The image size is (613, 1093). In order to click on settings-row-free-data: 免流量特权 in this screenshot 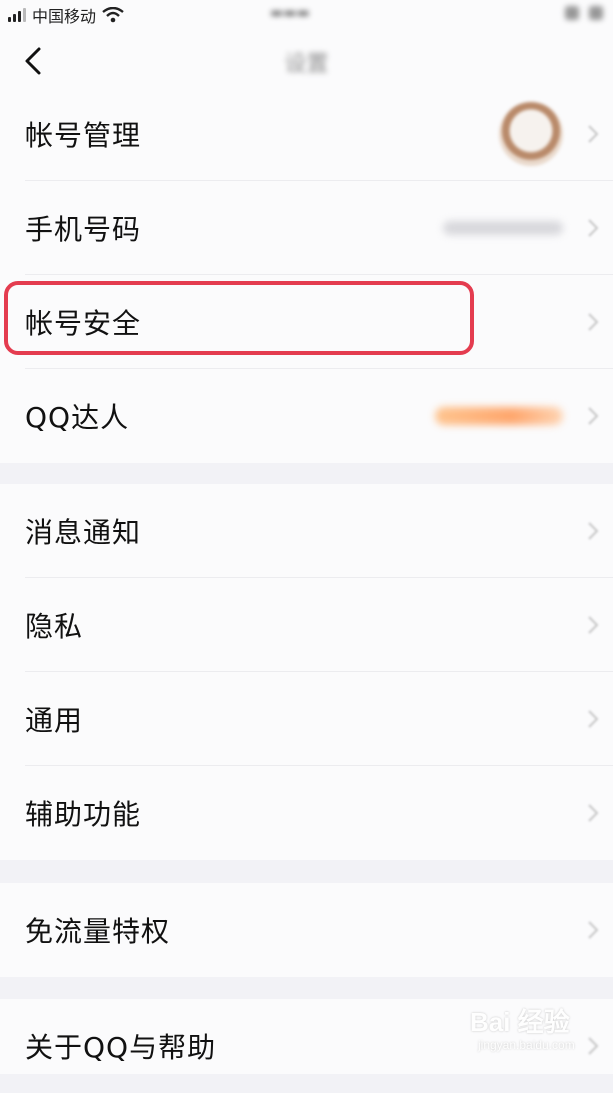, I will do `click(306, 930)`.